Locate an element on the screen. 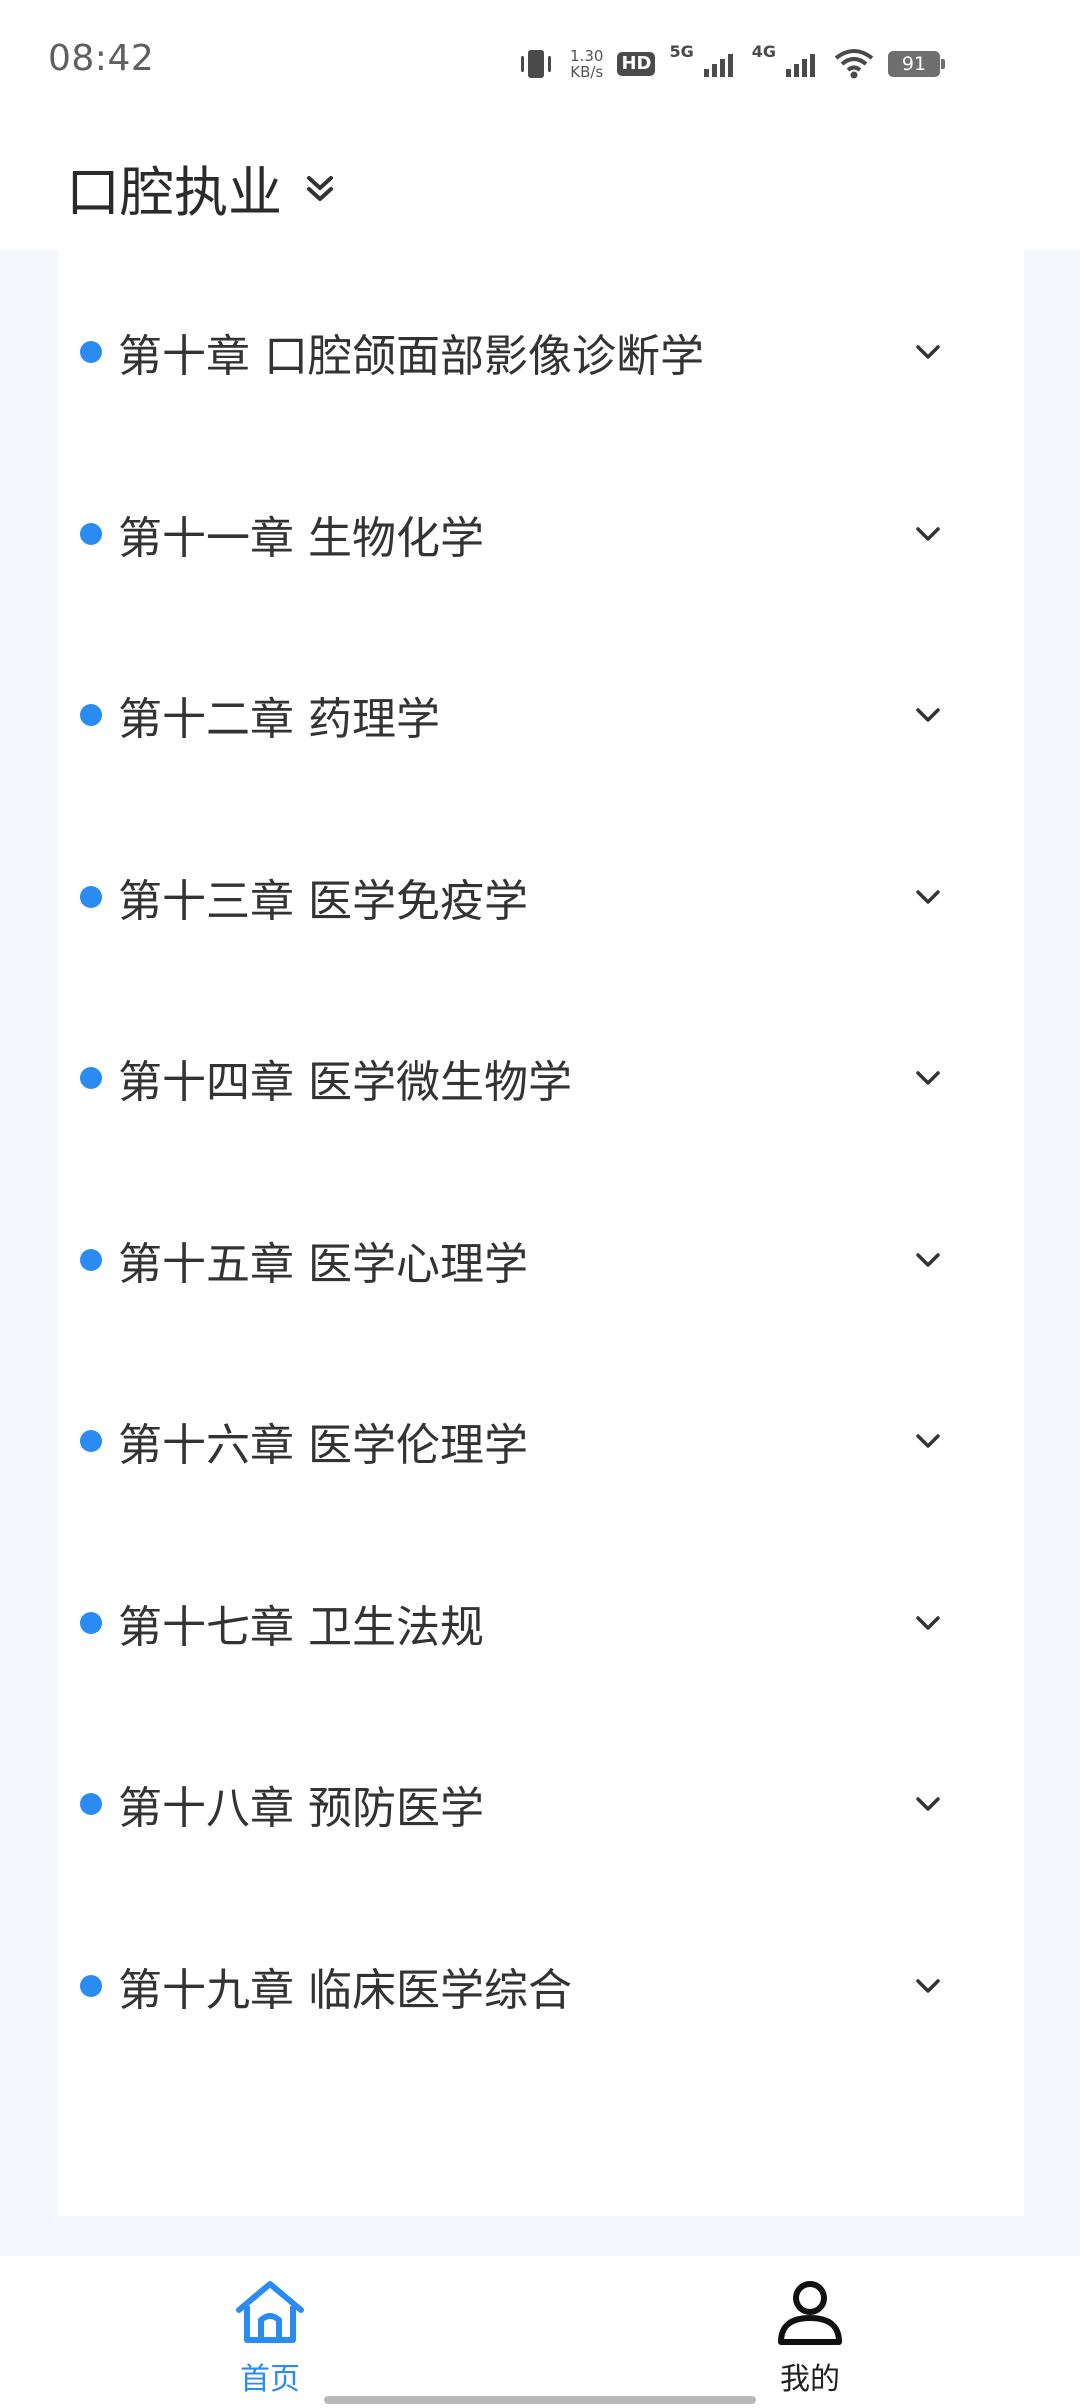 The width and height of the screenshot is (1080, 2408). tab-mine: 我的 is located at coordinates (810, 2337).